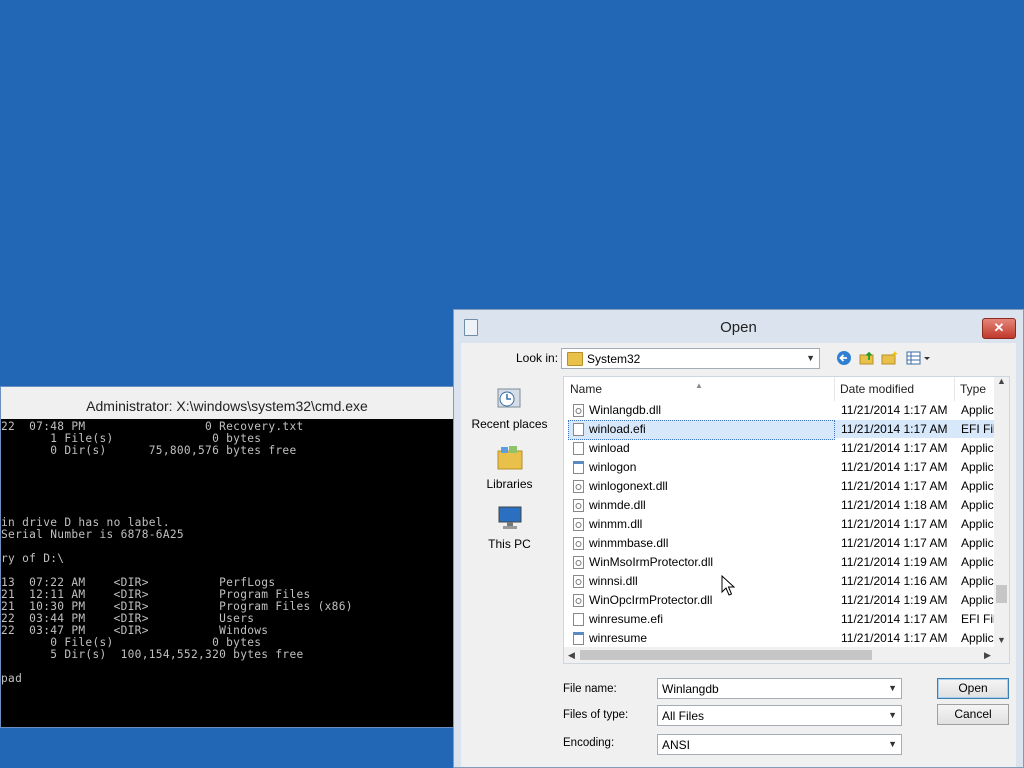  Describe the element at coordinates (537, 358) in the screenshot. I see `look-in-label: Look in:` at that location.